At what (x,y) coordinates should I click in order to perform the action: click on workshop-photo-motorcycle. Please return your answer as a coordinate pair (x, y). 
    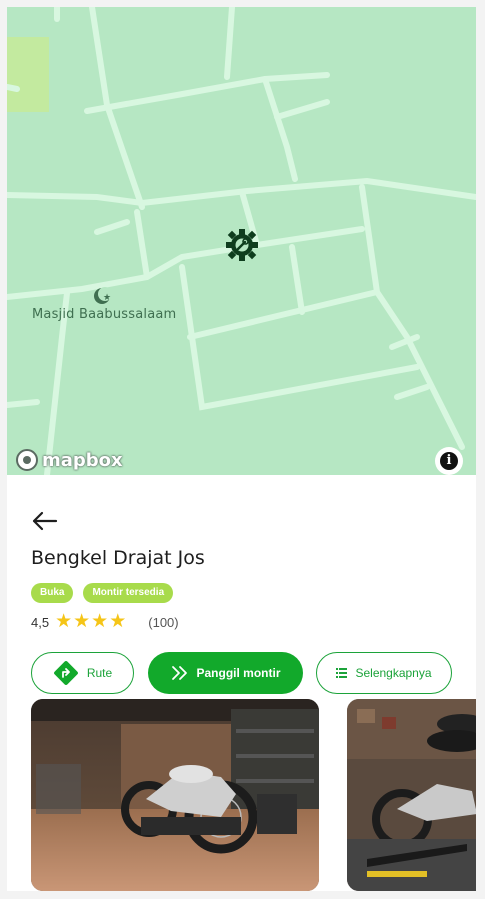
    Looking at the image, I should click on (175, 795).